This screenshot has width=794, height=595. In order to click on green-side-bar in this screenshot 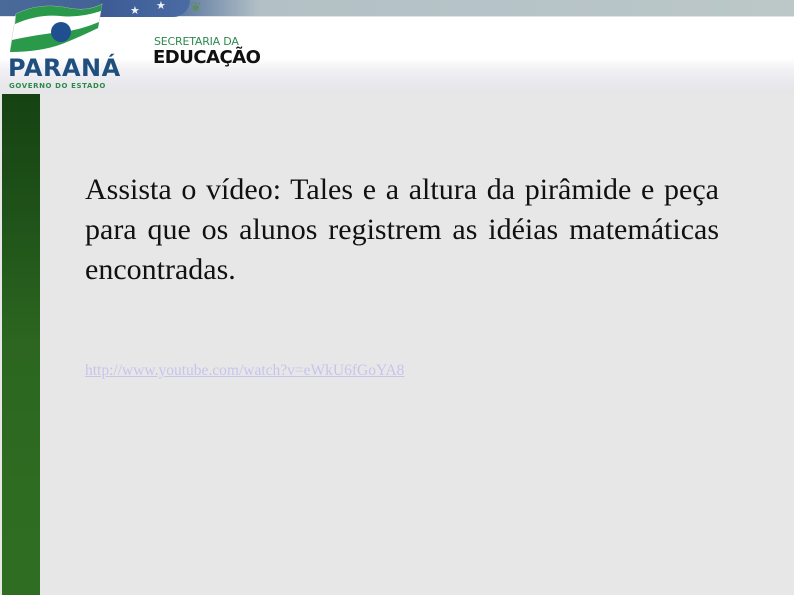, I will do `click(21, 344)`.